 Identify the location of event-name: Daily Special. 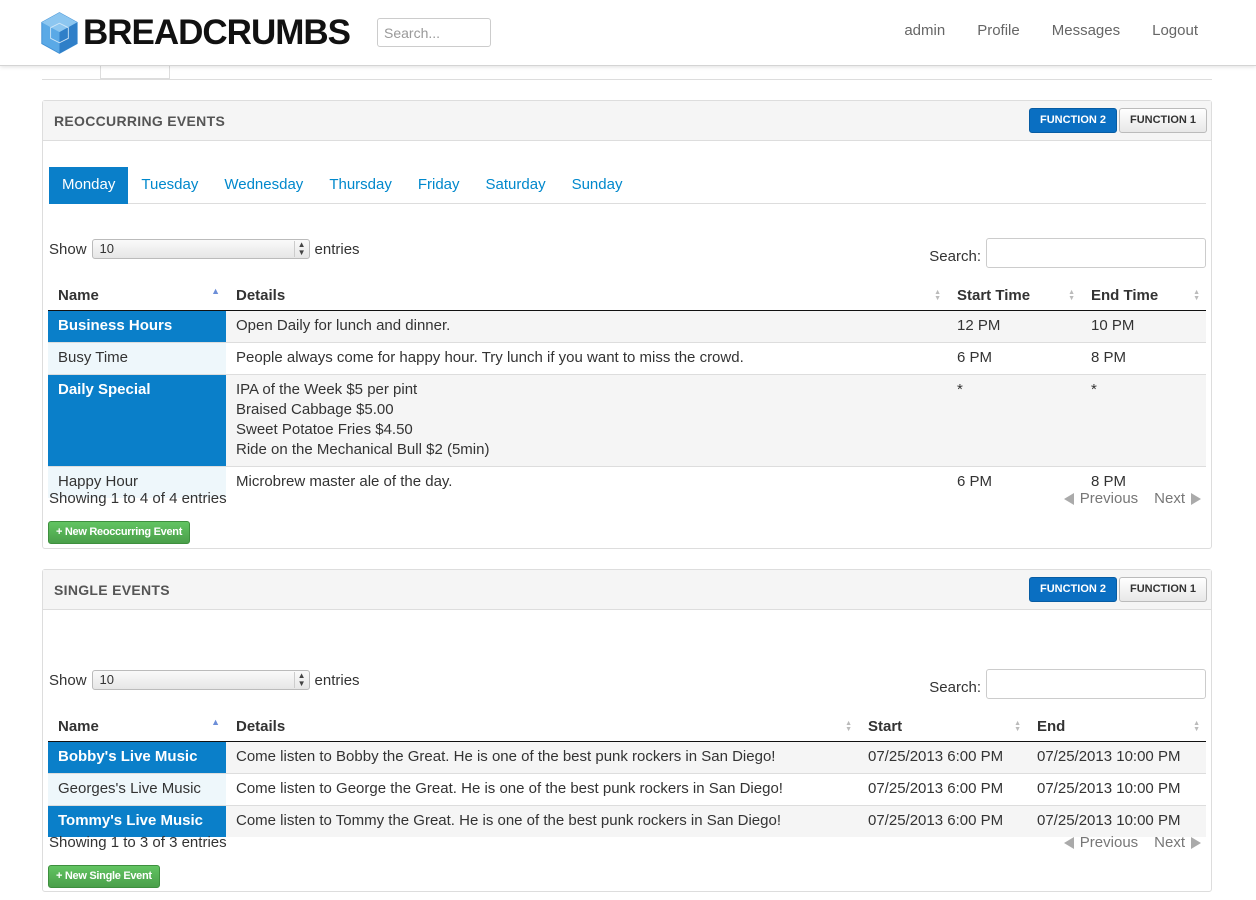
(137, 419).